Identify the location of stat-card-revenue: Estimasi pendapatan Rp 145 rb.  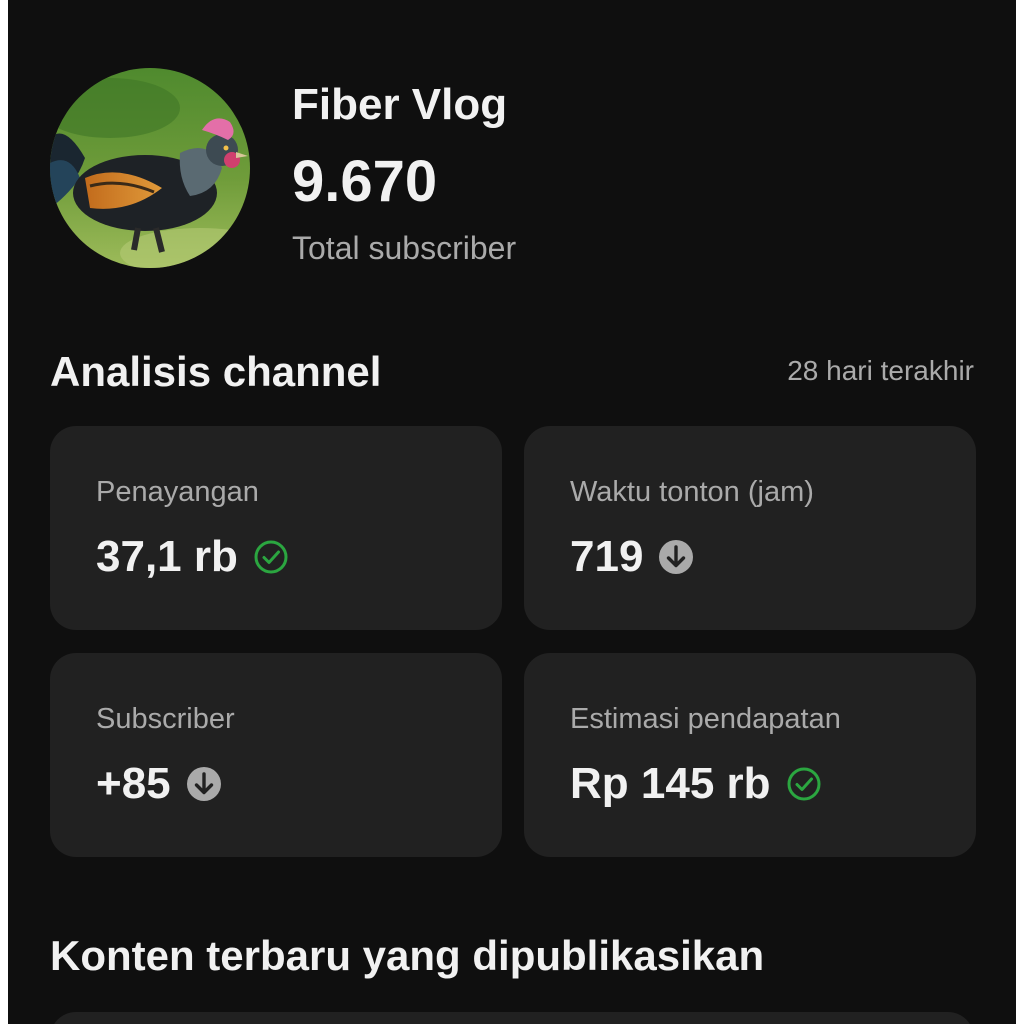
(750, 755).